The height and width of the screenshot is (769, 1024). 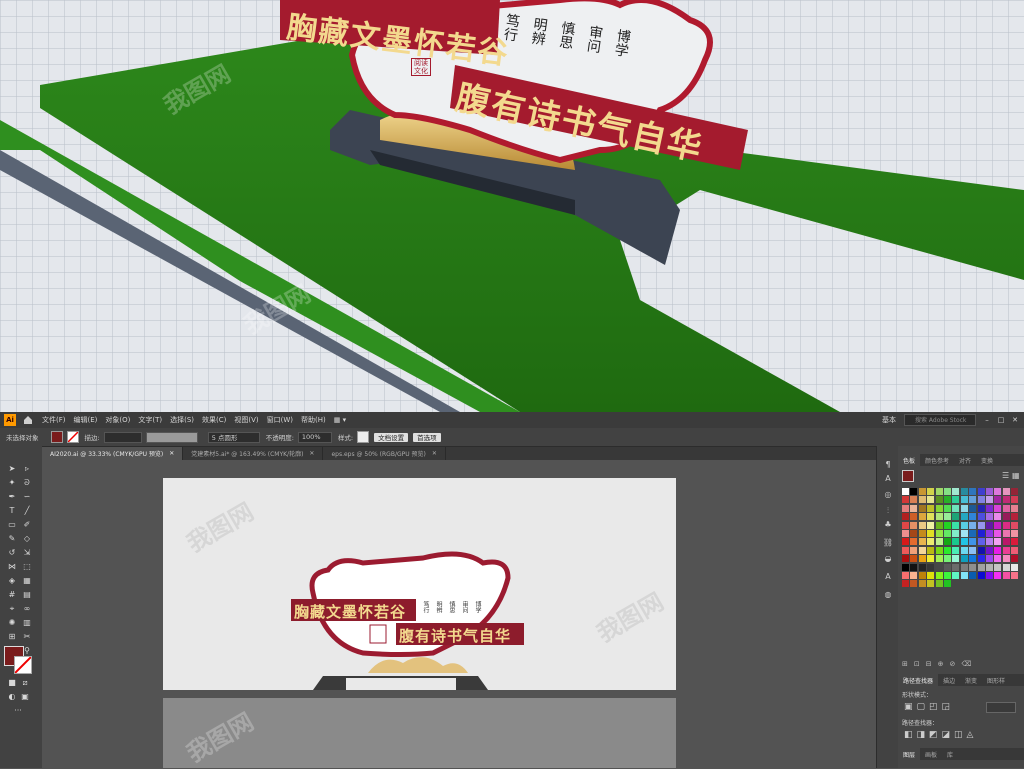 What do you see at coordinates (996, 680) in the screenshot?
I see `tab-graphic-styles: 图形样` at bounding box center [996, 680].